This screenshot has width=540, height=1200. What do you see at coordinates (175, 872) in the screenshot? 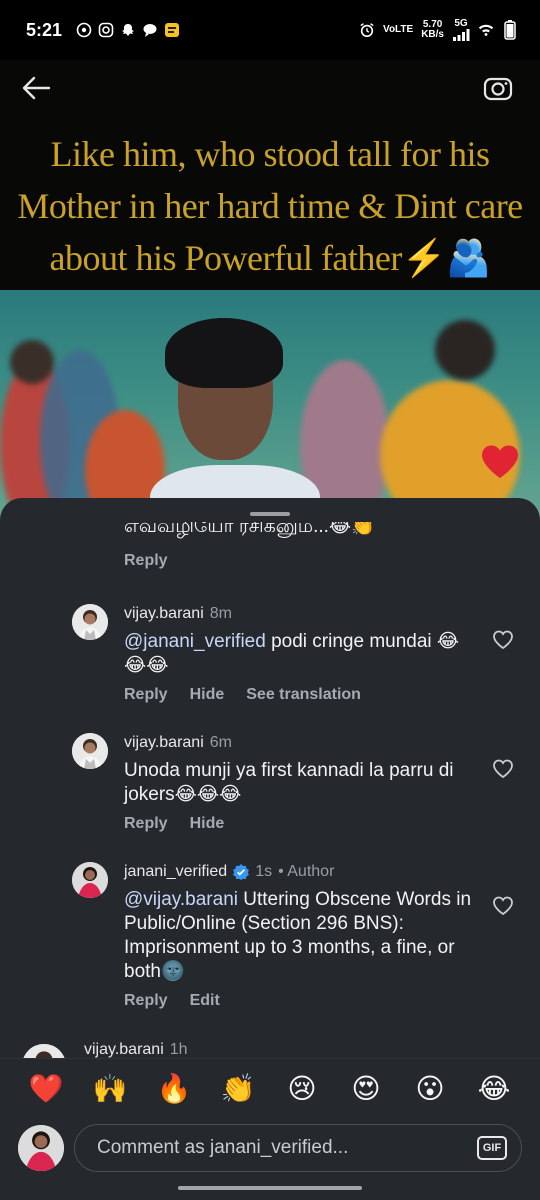
I see `username: janani_verified` at bounding box center [175, 872].